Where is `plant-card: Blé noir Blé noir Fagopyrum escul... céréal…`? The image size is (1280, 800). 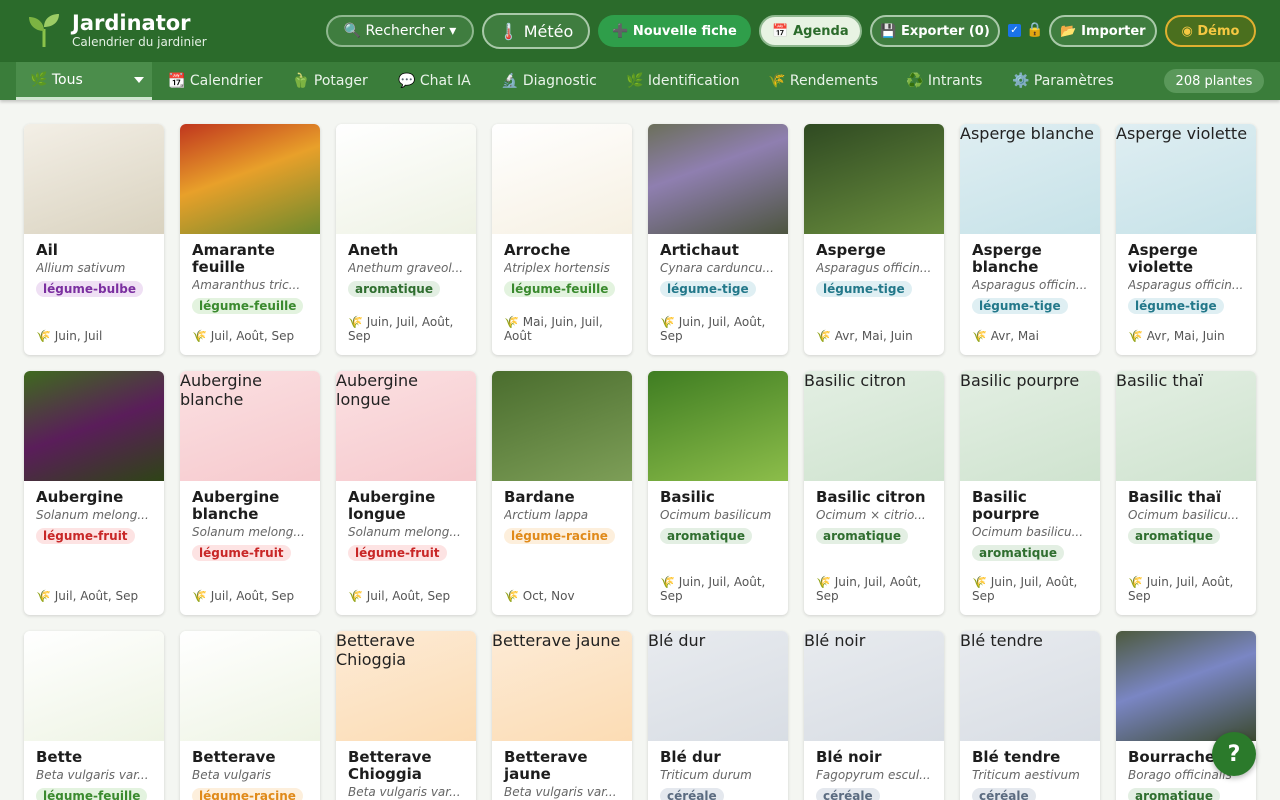
plant-card: Blé noir Blé noir Fagopyrum escul... céréal… is located at coordinates (874, 715).